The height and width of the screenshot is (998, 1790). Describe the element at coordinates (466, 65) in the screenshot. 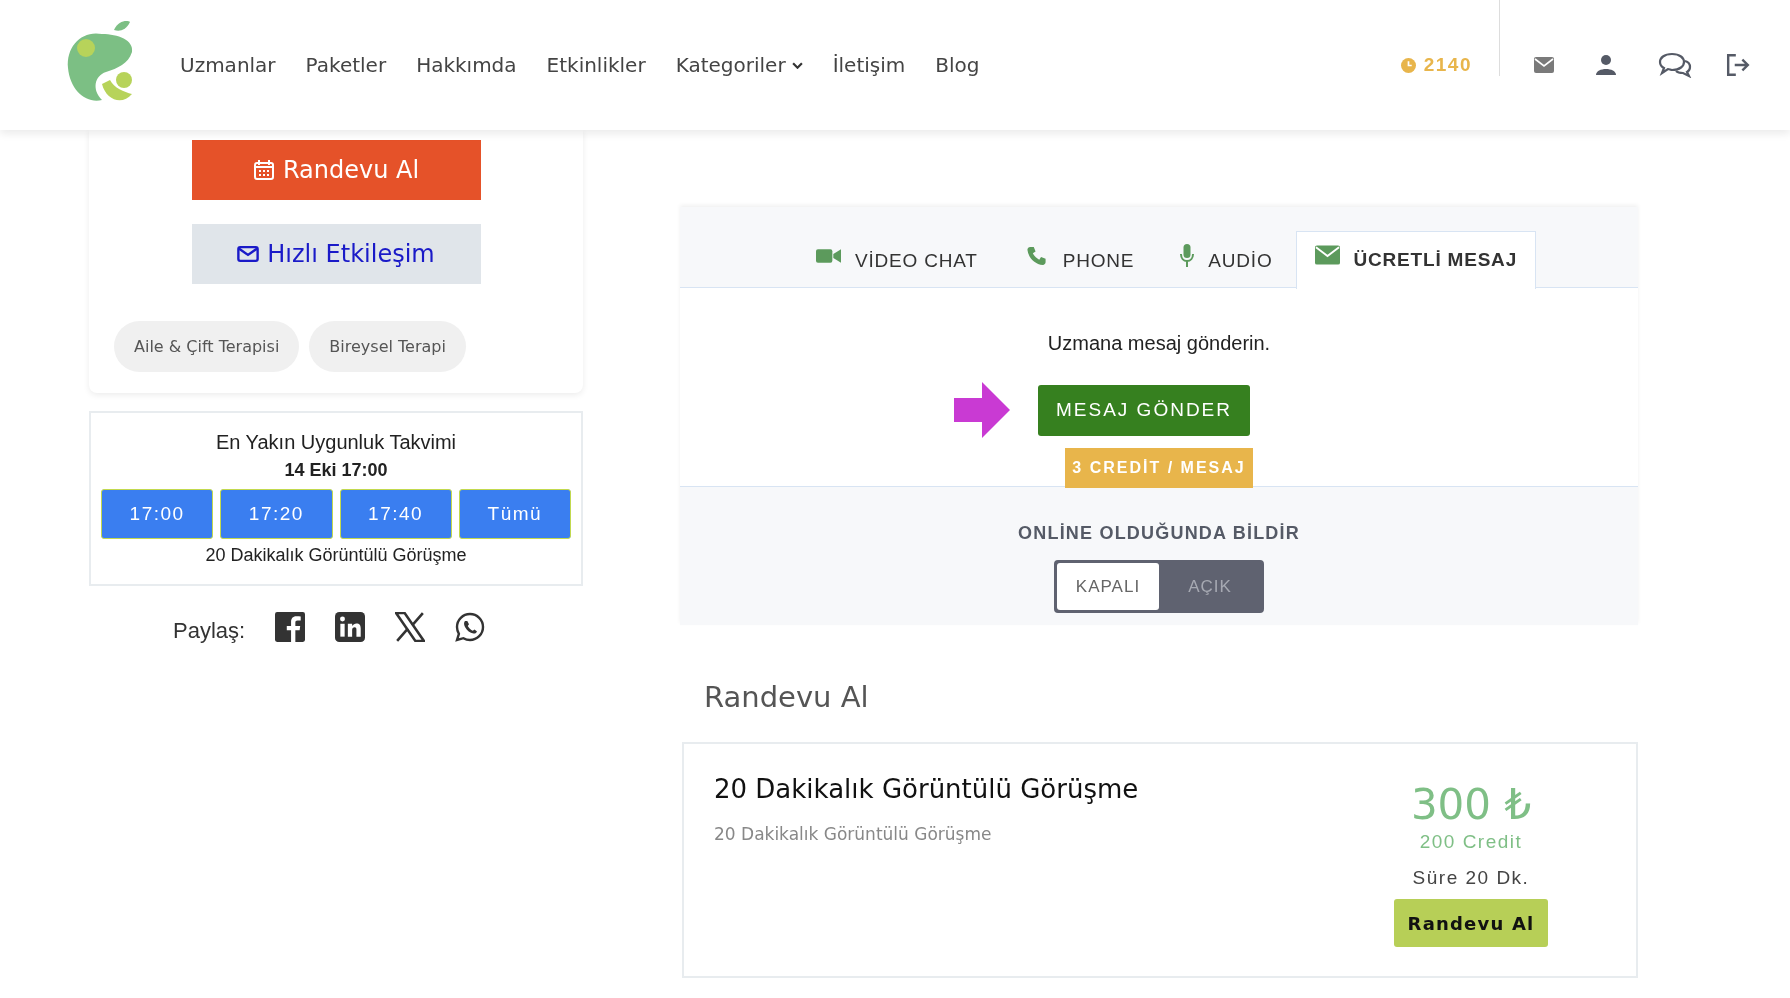

I see `nav-link: Hakkımda` at that location.